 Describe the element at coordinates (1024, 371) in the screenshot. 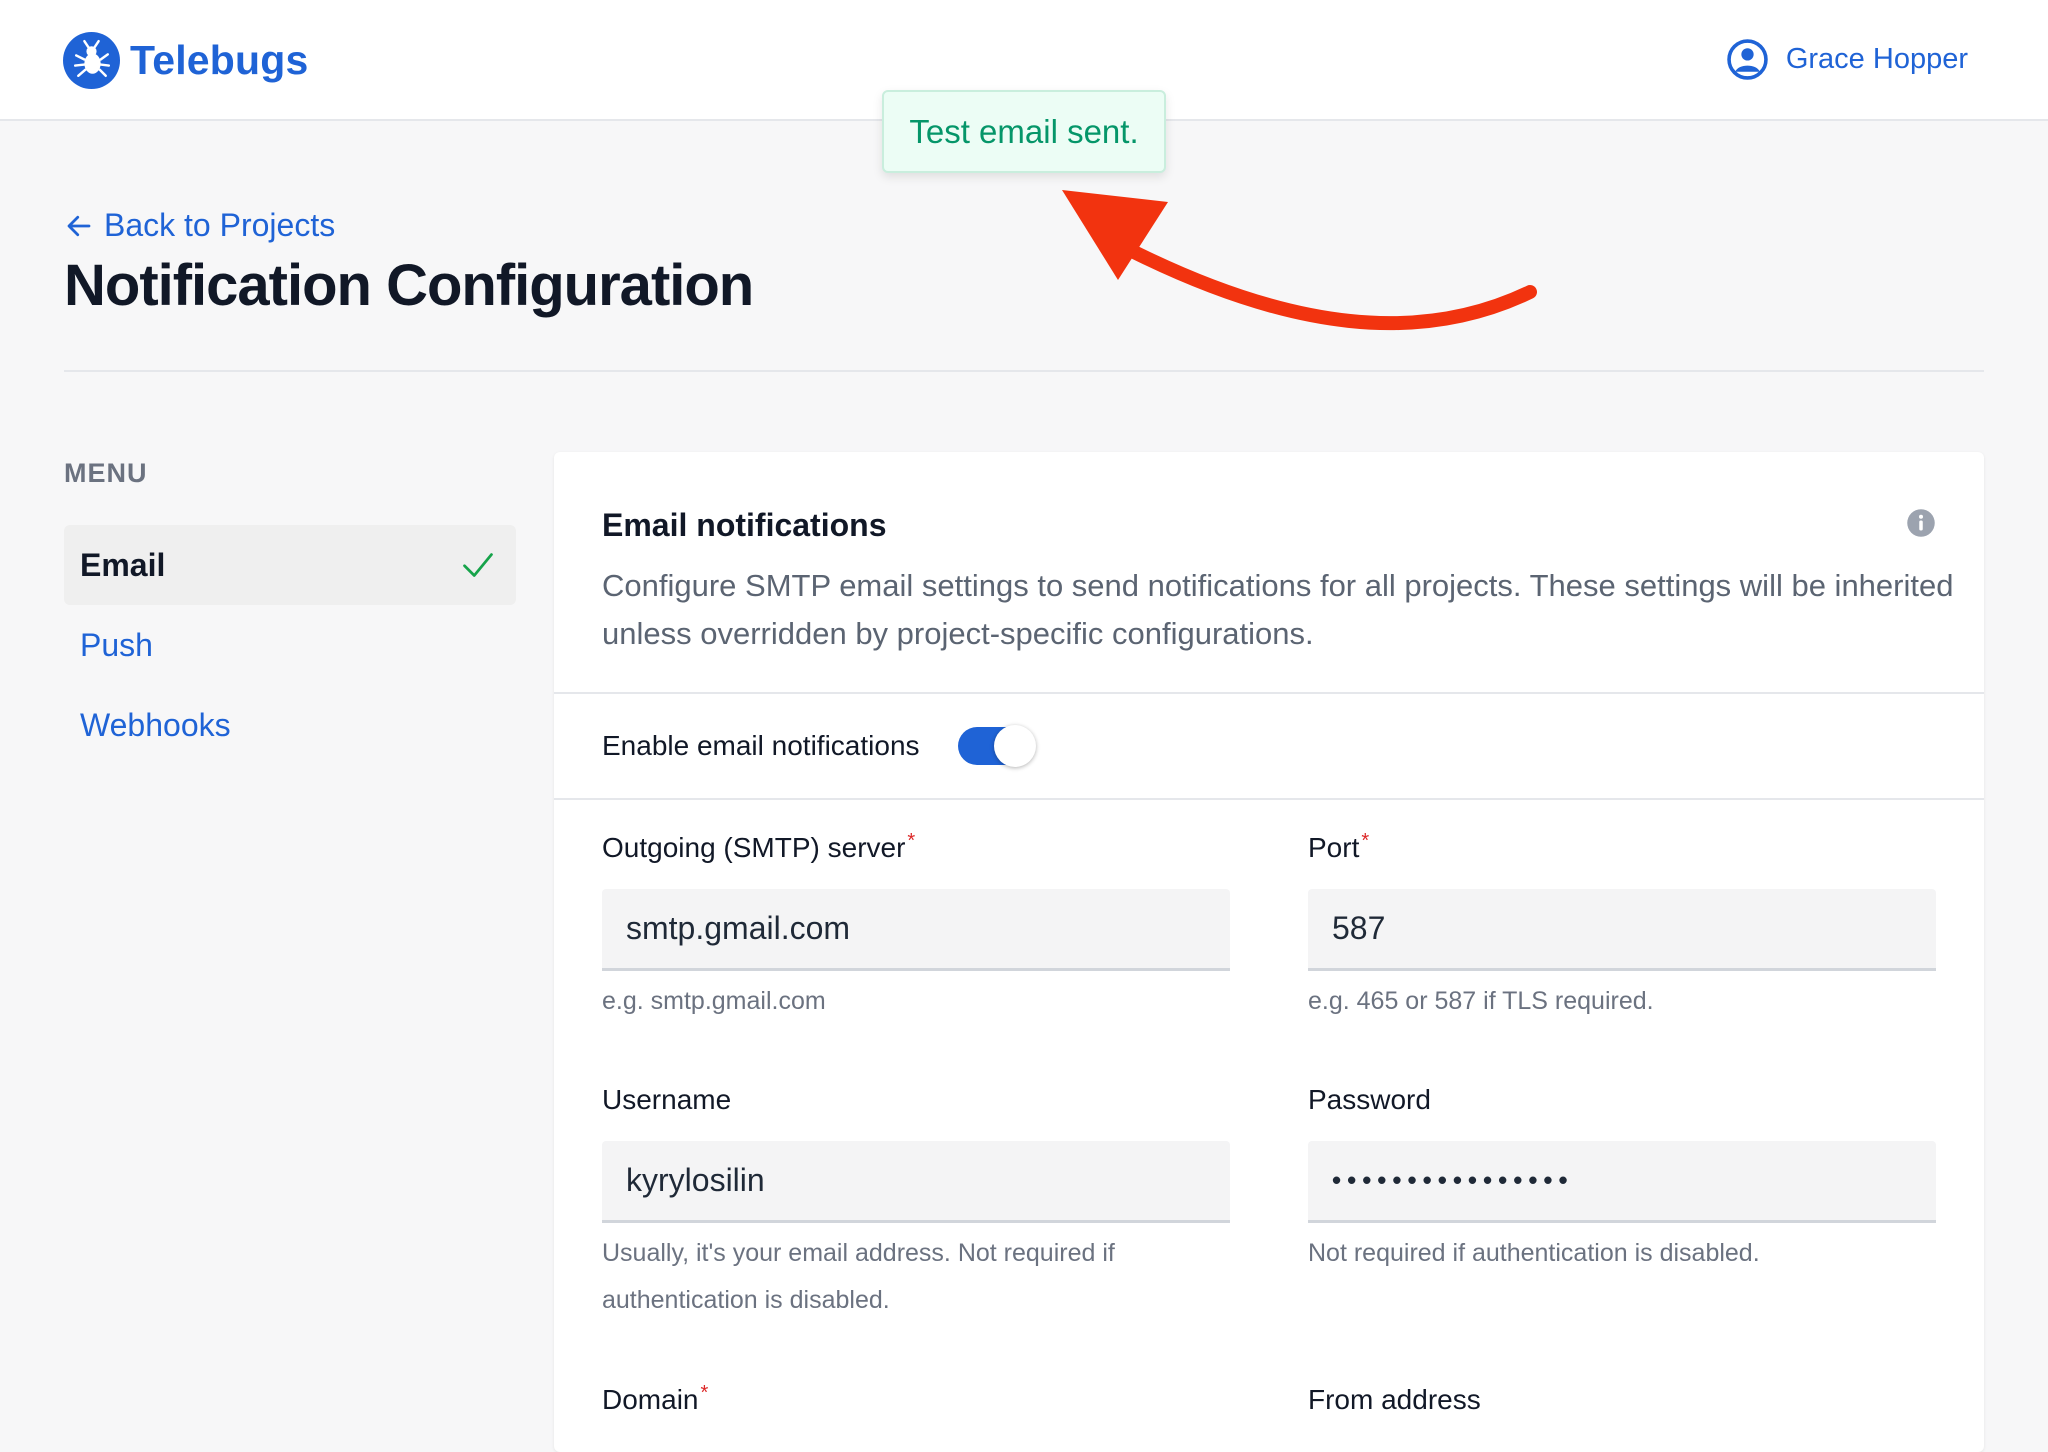

I see `header-divider` at that location.